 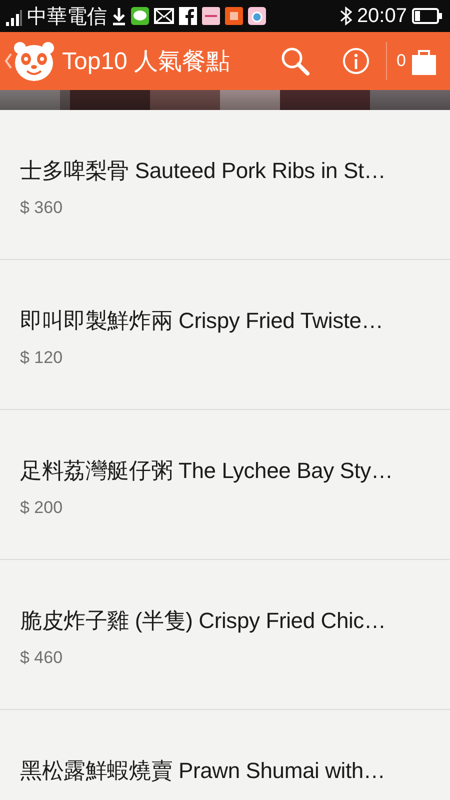 I want to click on panda-logo-icon, so click(x=34, y=61).